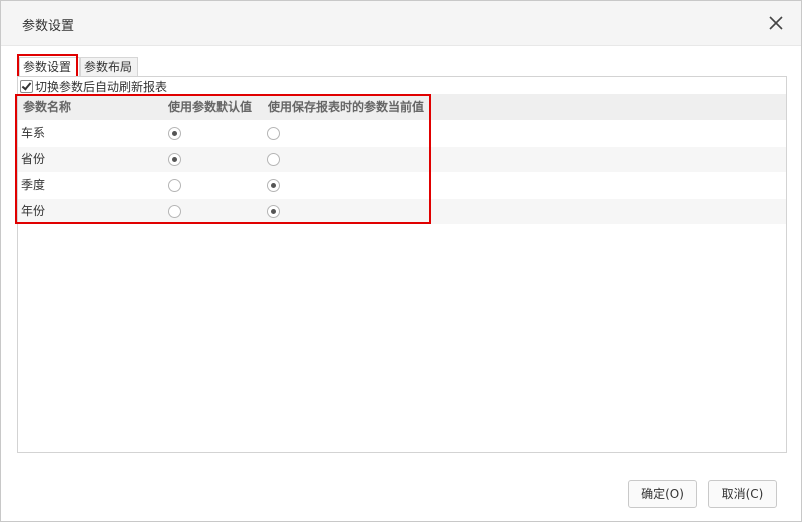 The height and width of the screenshot is (522, 802). I want to click on parameter-name: 季度, so click(33, 185).